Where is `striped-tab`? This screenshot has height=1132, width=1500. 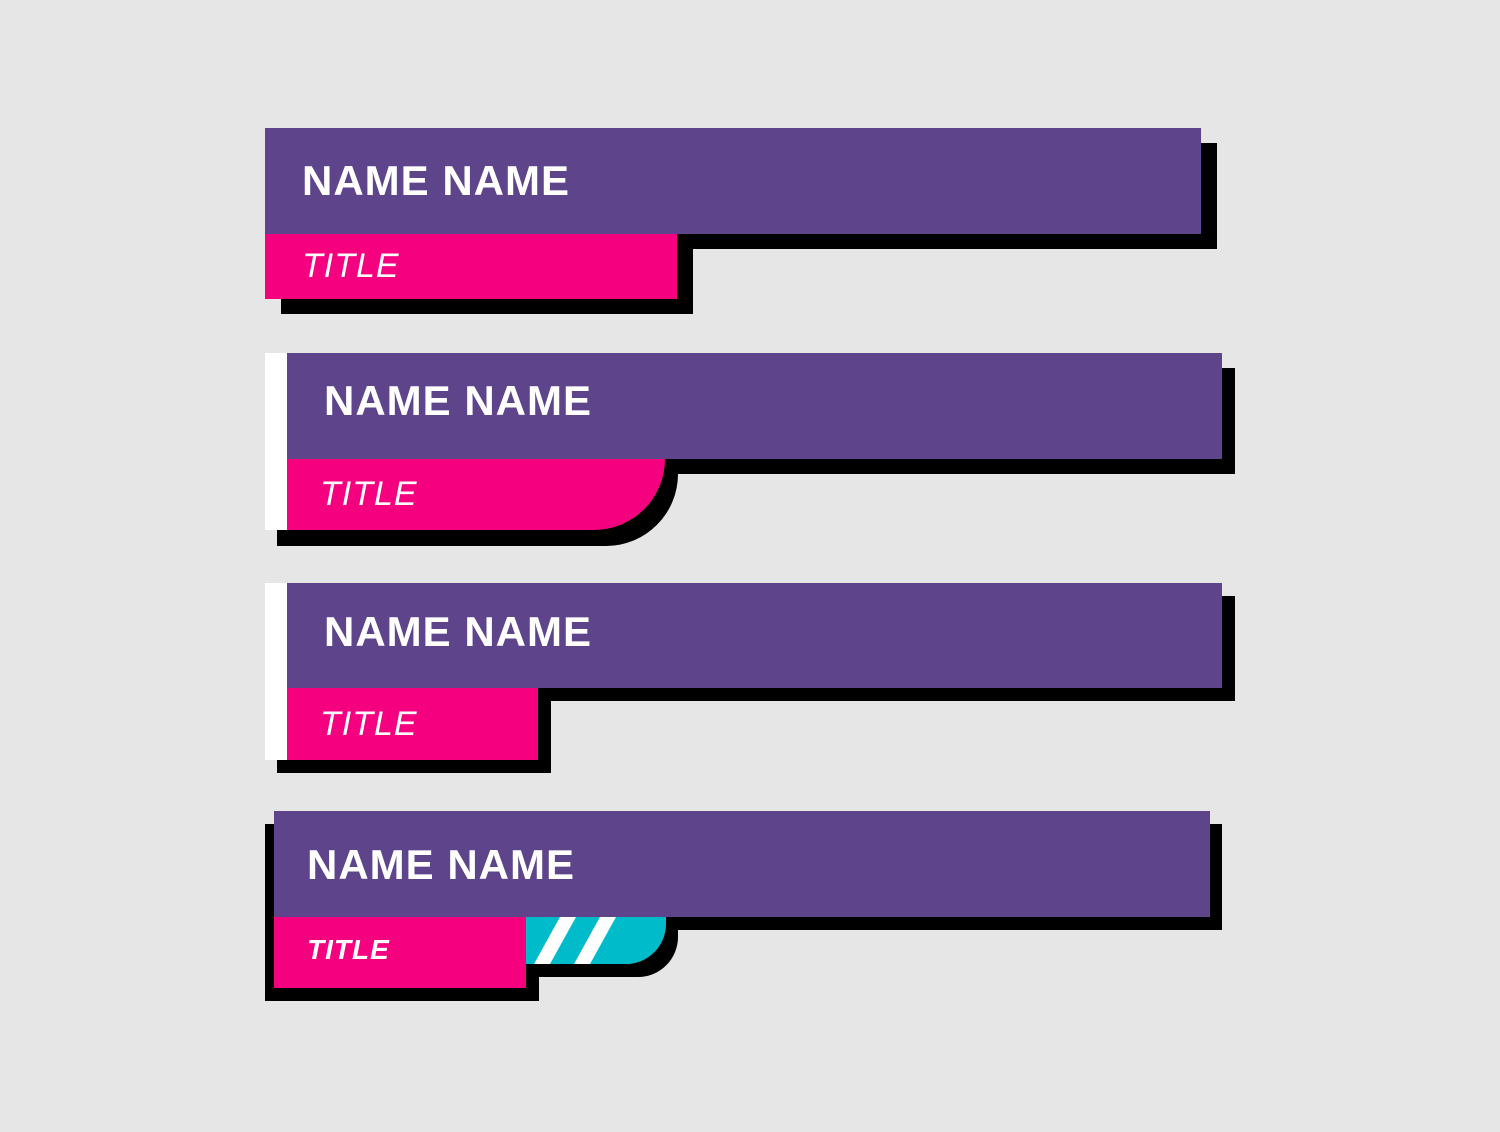
striped-tab is located at coordinates (596, 940).